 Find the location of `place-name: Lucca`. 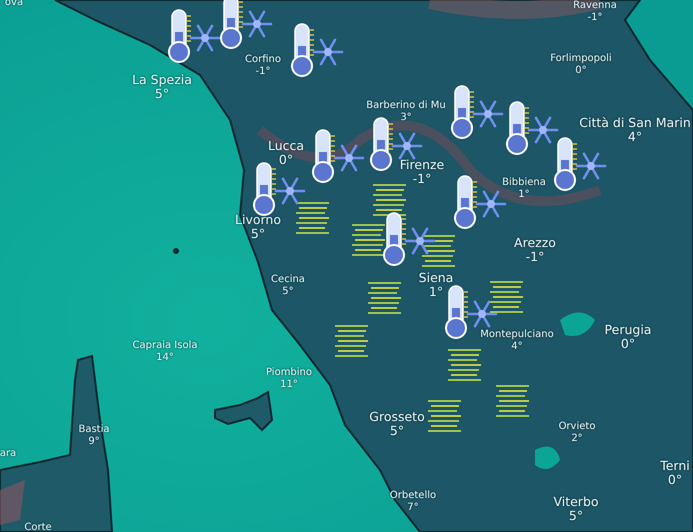

place-name: Lucca is located at coordinates (286, 146).